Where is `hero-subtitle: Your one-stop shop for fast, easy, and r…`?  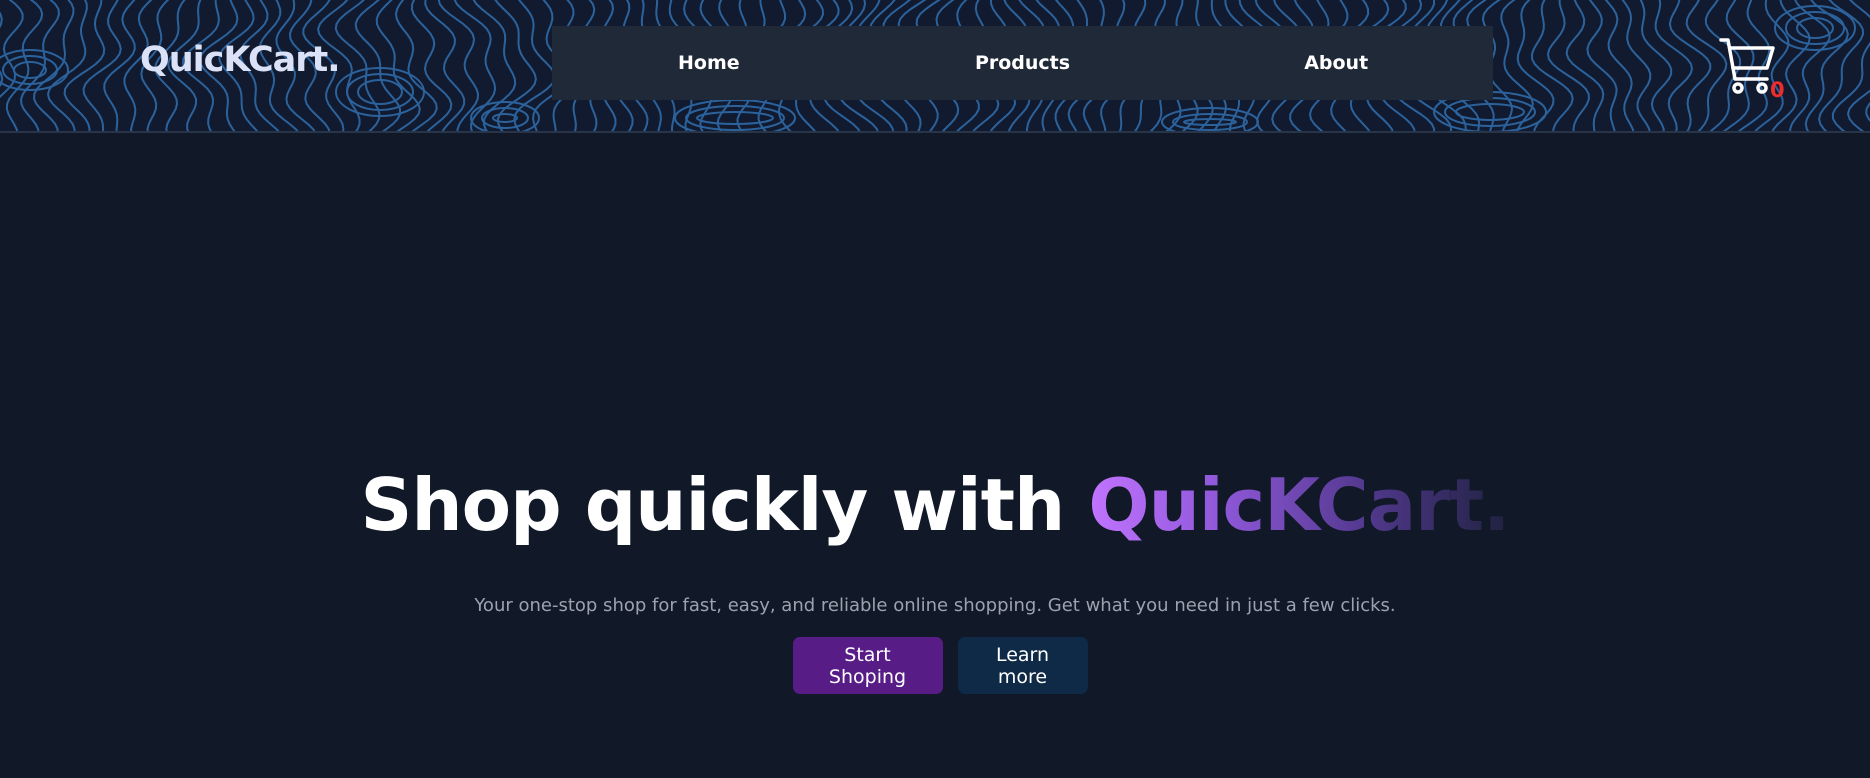 hero-subtitle: Your one-stop shop for fast, easy, and r… is located at coordinates (935, 605).